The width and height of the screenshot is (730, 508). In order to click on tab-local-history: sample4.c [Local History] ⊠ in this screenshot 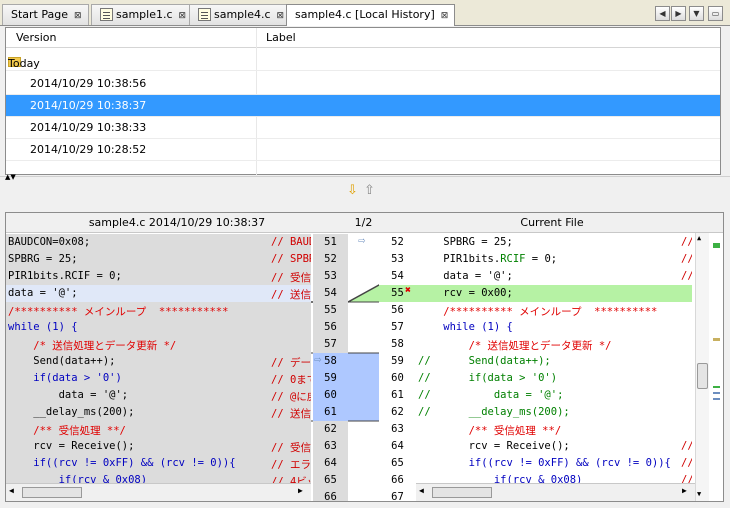, I will do `click(371, 15)`.